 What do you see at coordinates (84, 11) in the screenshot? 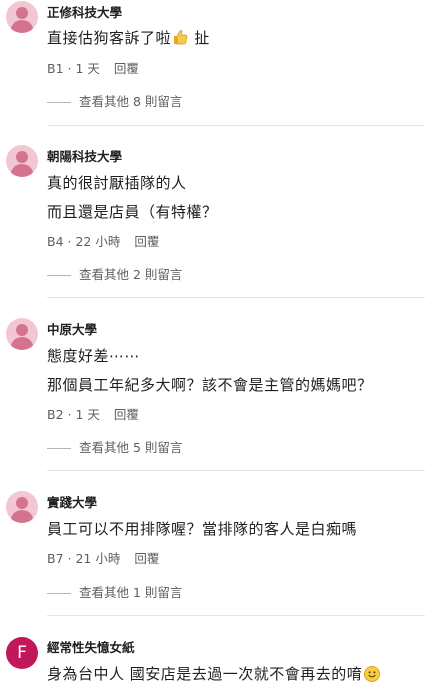
I see `comment-author: 正修科技大學` at bounding box center [84, 11].